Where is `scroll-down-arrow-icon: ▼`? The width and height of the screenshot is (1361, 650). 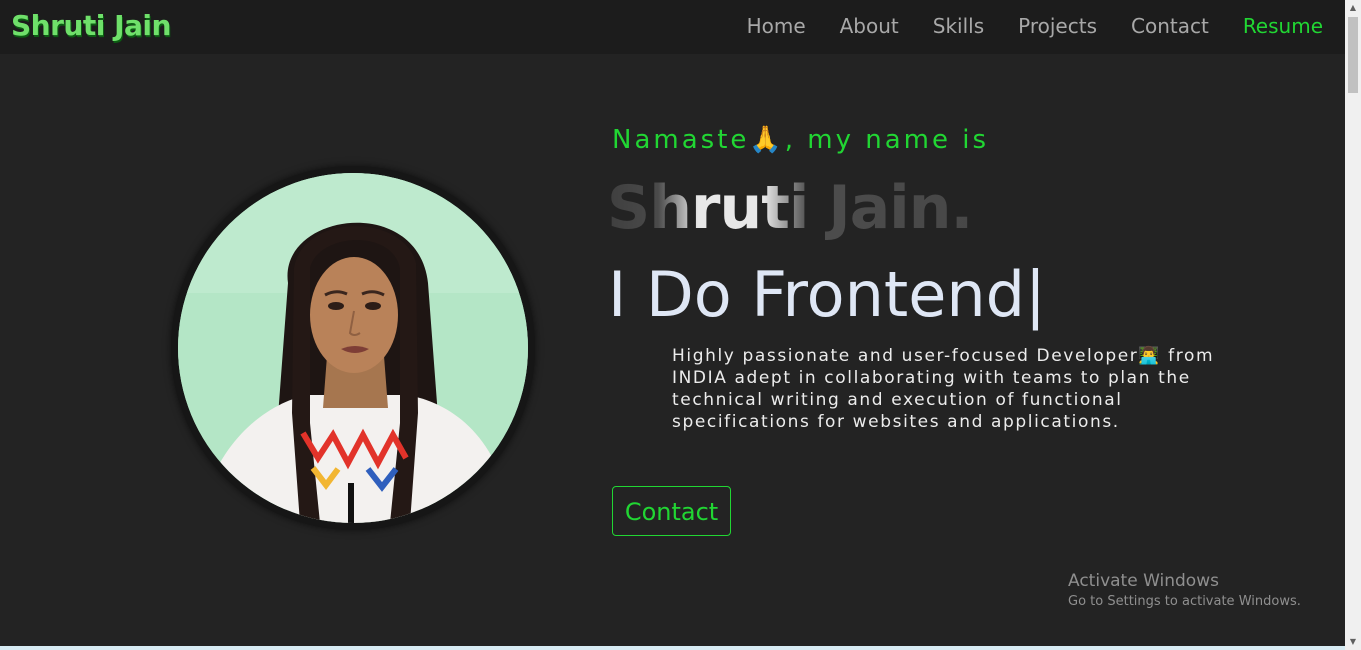 scroll-down-arrow-icon: ▼ is located at coordinates (1353, 642).